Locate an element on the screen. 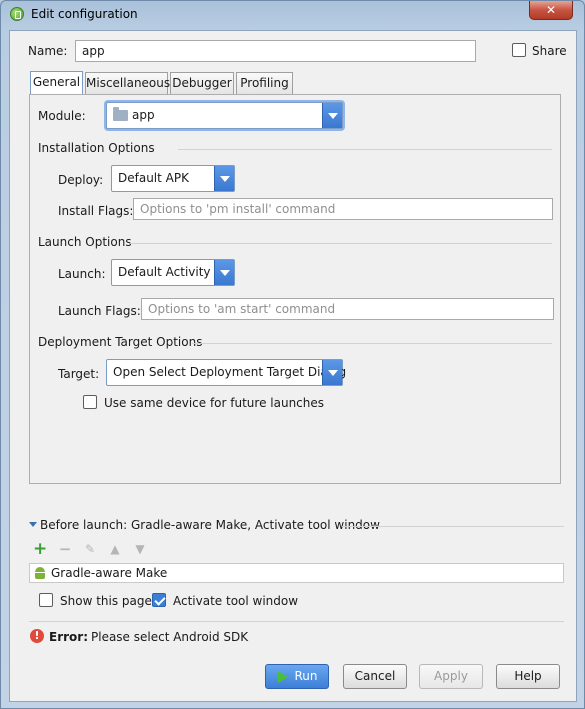 This screenshot has height=709, width=585. target-label: Target: is located at coordinates (79, 374).